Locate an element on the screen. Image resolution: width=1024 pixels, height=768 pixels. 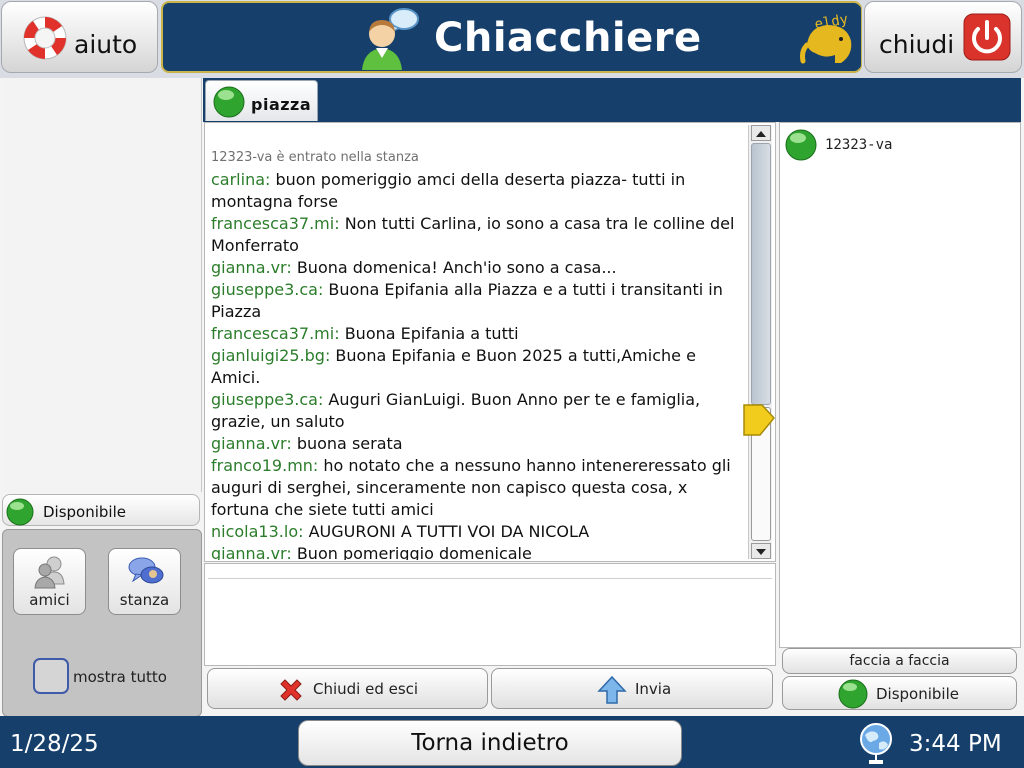
exit-label: Chiudi ed esci is located at coordinates (366, 689).